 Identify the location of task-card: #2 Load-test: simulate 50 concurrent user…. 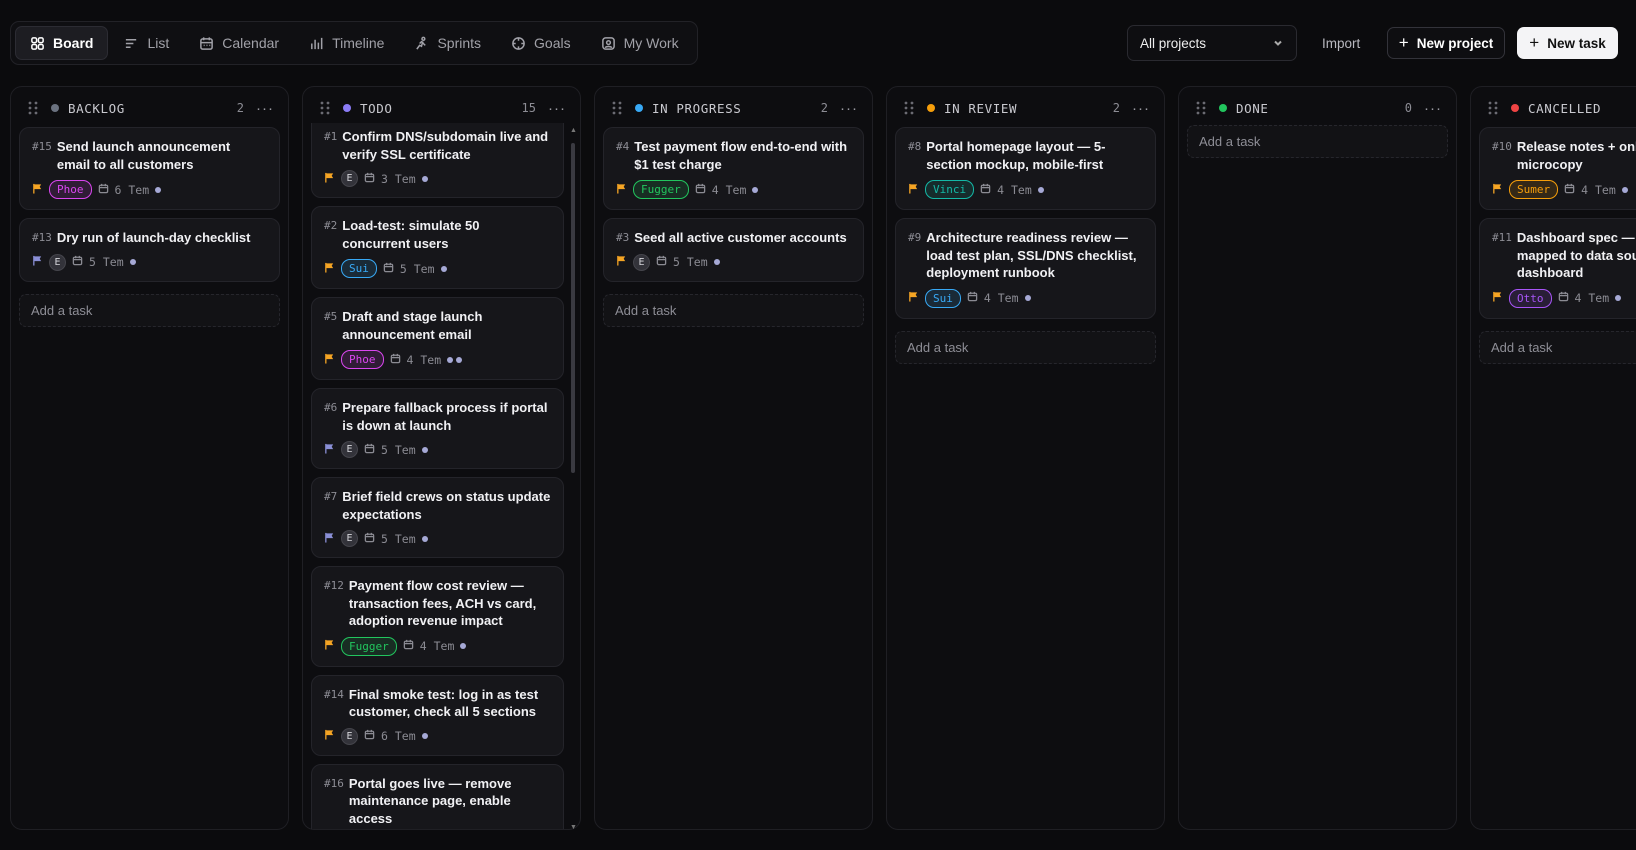
(437, 247).